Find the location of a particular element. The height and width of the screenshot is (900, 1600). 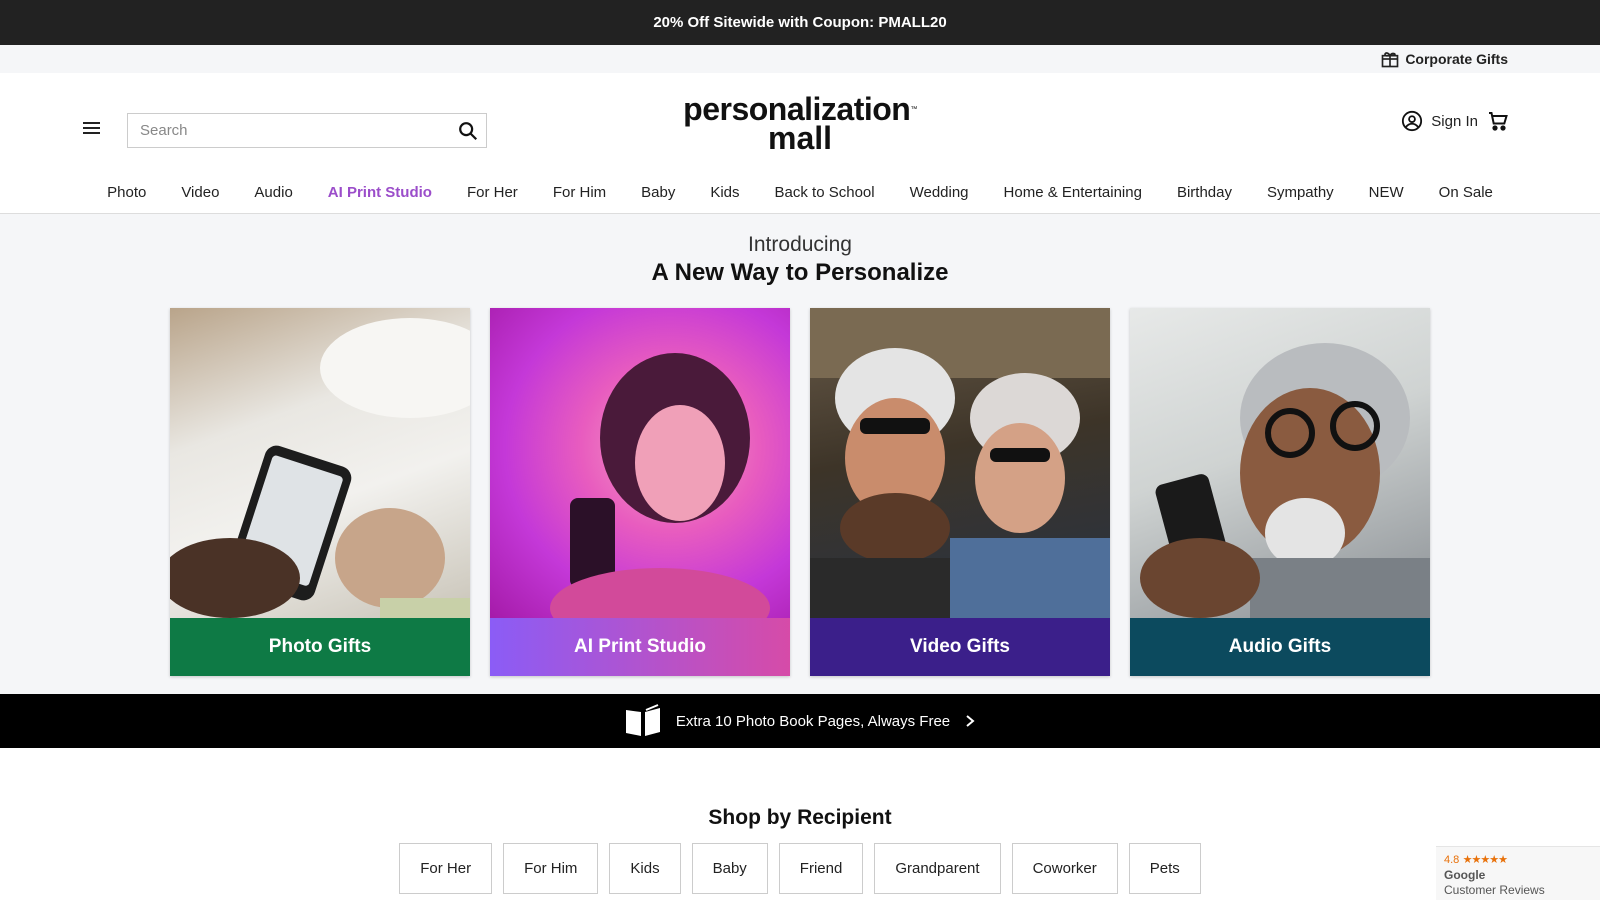

star-rating-icon: ★★★★★ is located at coordinates (1485, 860).